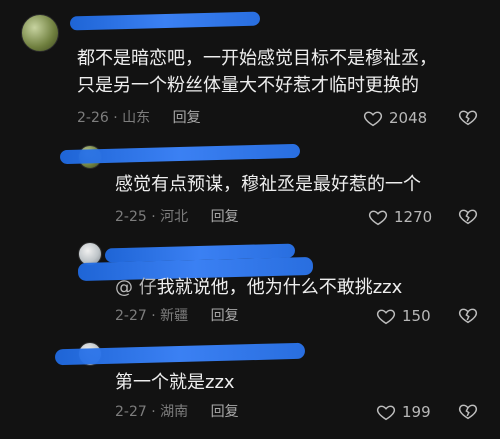 The height and width of the screenshot is (439, 500). What do you see at coordinates (136, 118) in the screenshot?
I see `comment-location: 山东` at bounding box center [136, 118].